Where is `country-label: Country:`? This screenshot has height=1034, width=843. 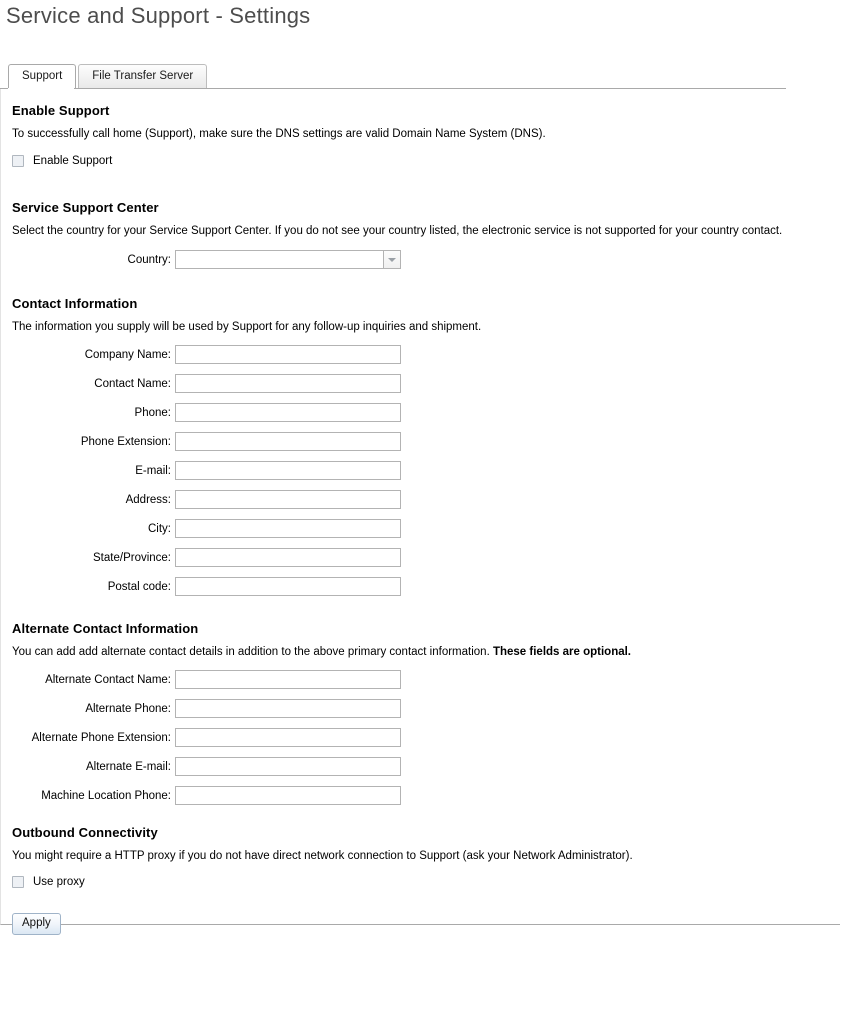
country-label: Country: is located at coordinates (149, 259).